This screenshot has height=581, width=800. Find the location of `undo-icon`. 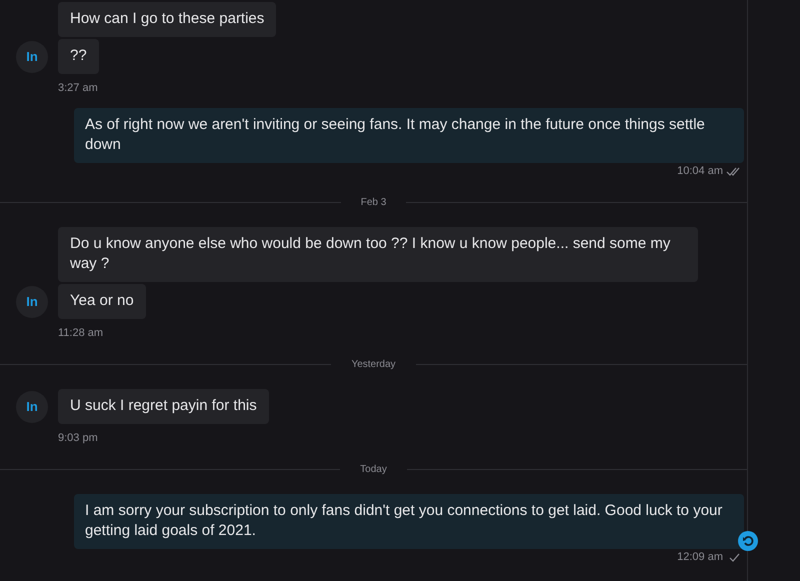

undo-icon is located at coordinates (748, 541).